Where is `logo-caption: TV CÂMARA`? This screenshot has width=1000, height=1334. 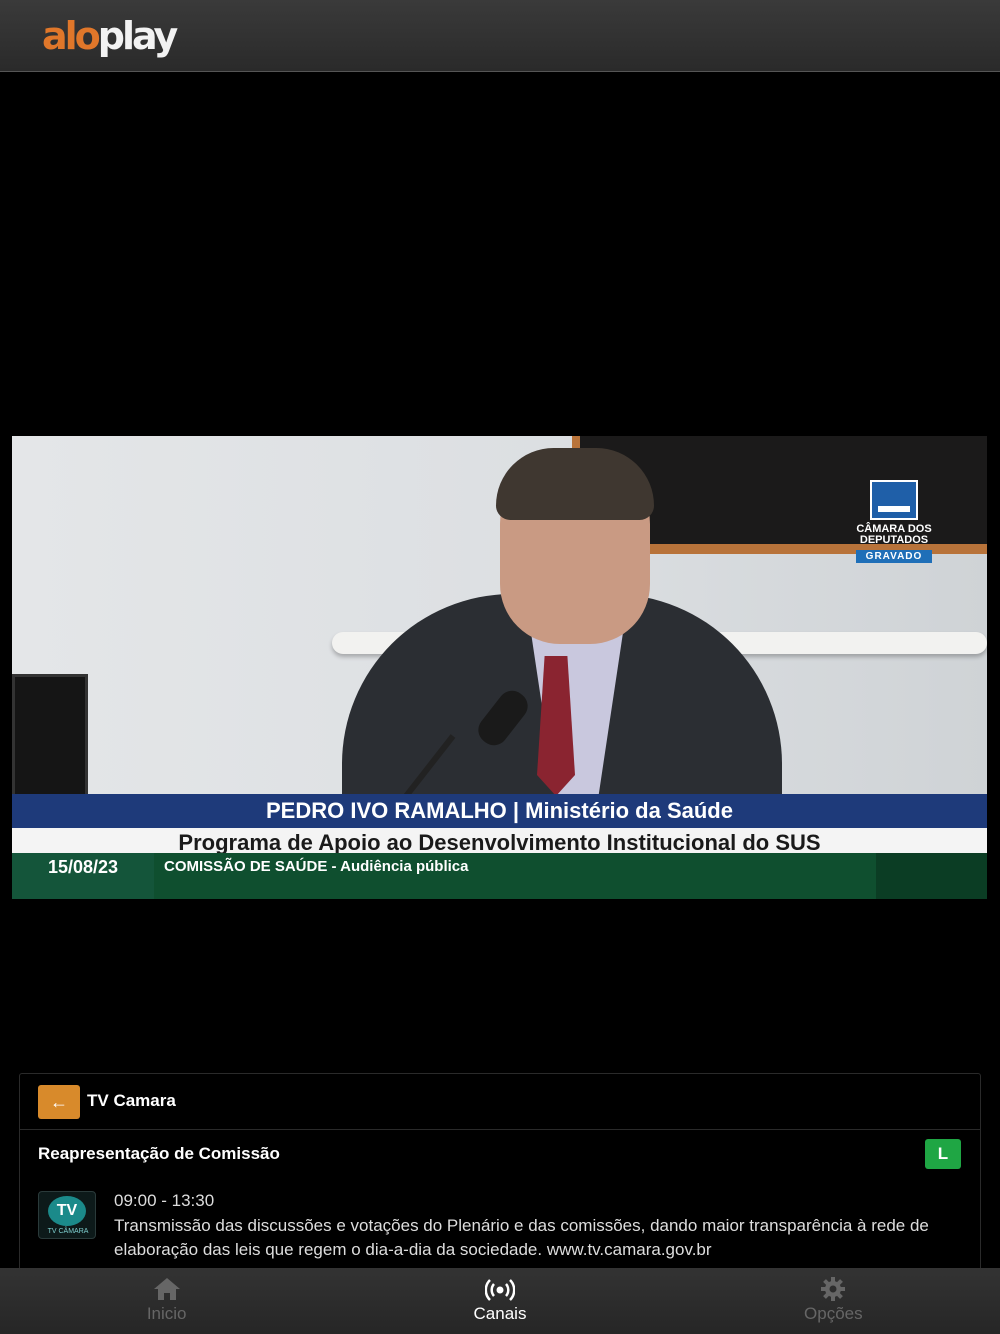
logo-caption: TV CÂMARA is located at coordinates (68, 1231).